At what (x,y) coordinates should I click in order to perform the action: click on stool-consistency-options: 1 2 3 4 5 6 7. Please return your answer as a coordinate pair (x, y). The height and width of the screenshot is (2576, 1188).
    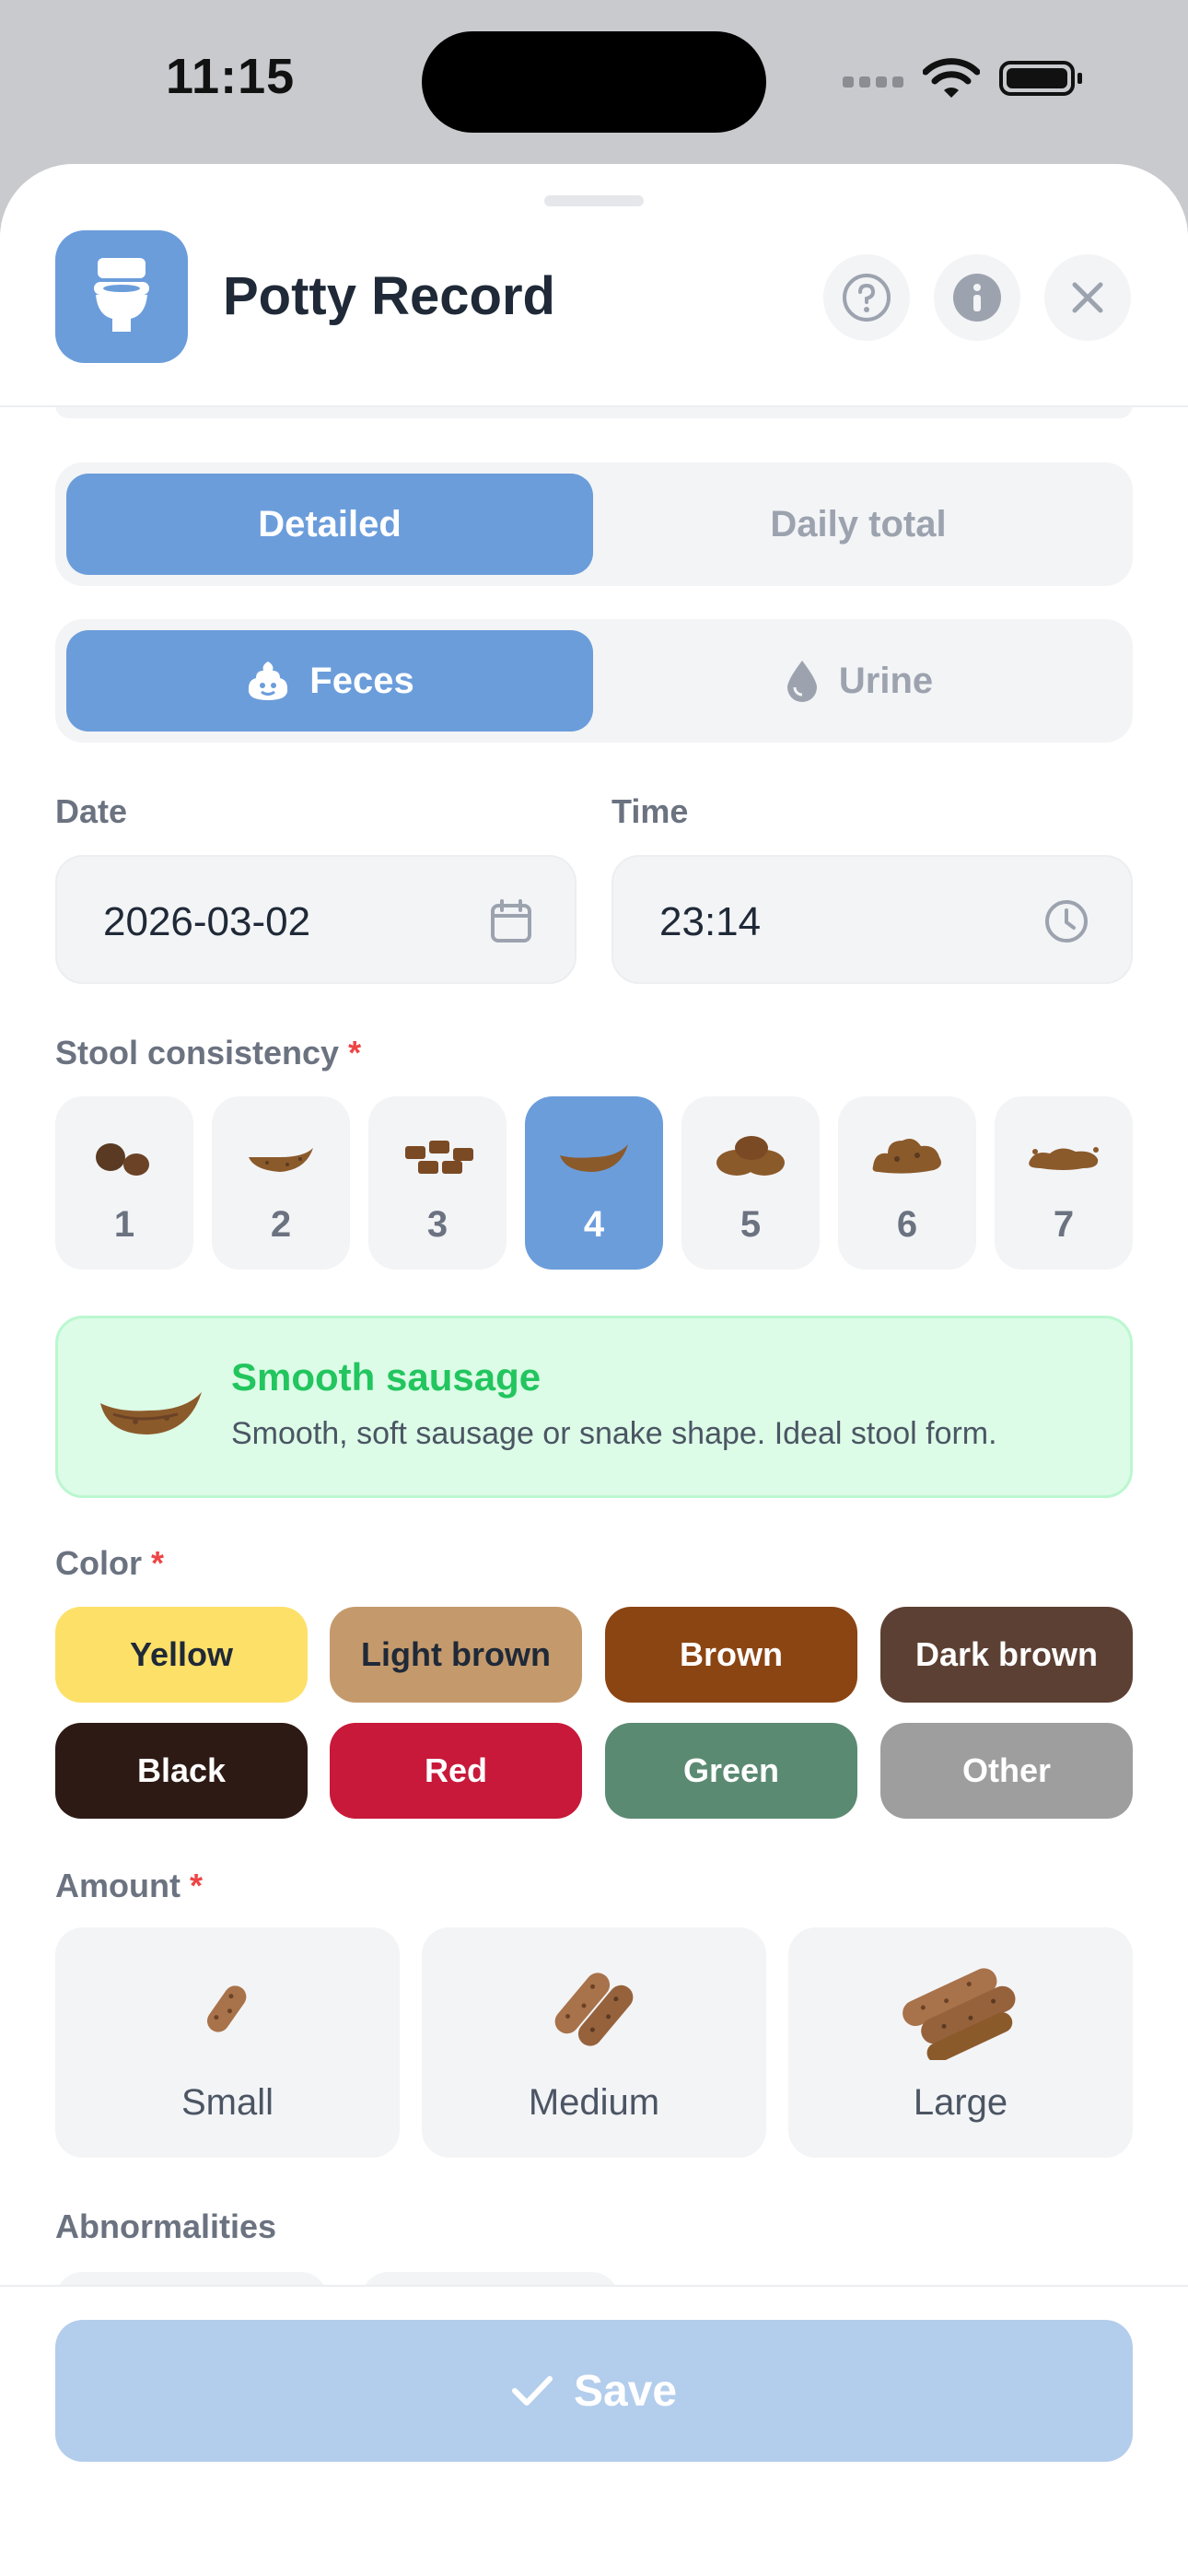
    Looking at the image, I should click on (594, 1183).